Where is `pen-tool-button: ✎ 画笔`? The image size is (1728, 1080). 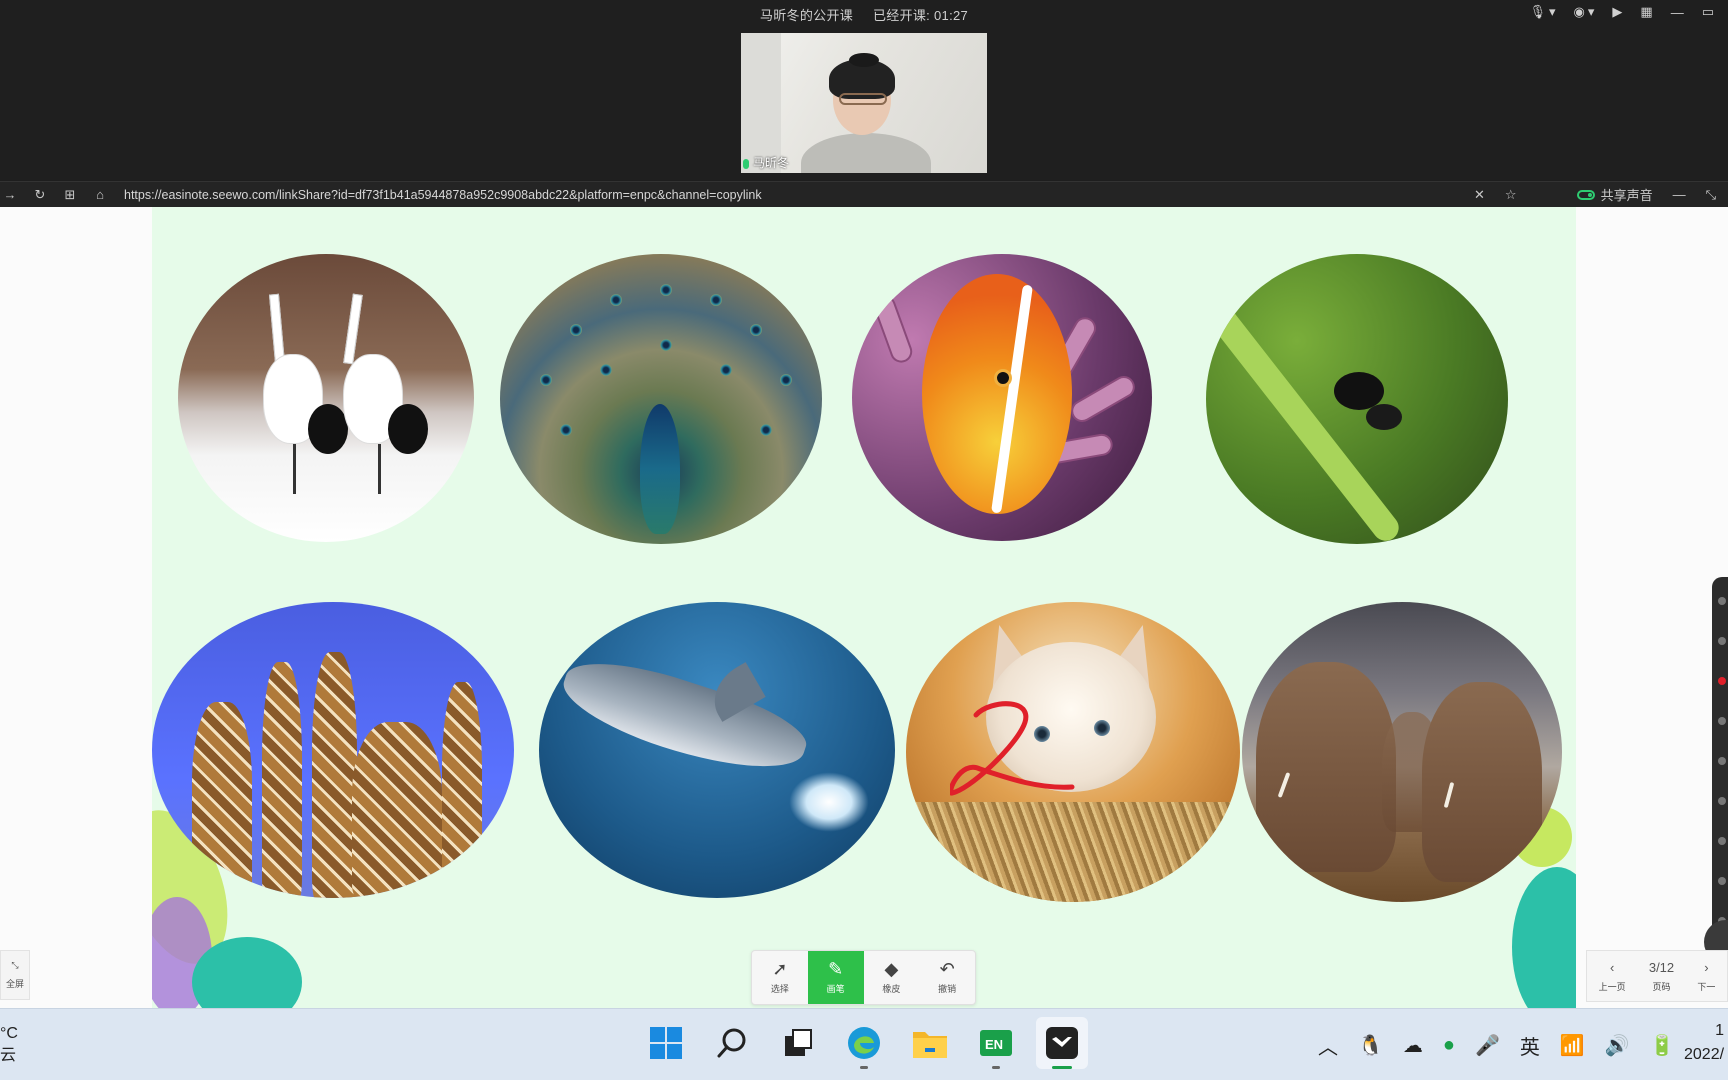 pen-tool-button: ✎ 画笔 is located at coordinates (835, 977).